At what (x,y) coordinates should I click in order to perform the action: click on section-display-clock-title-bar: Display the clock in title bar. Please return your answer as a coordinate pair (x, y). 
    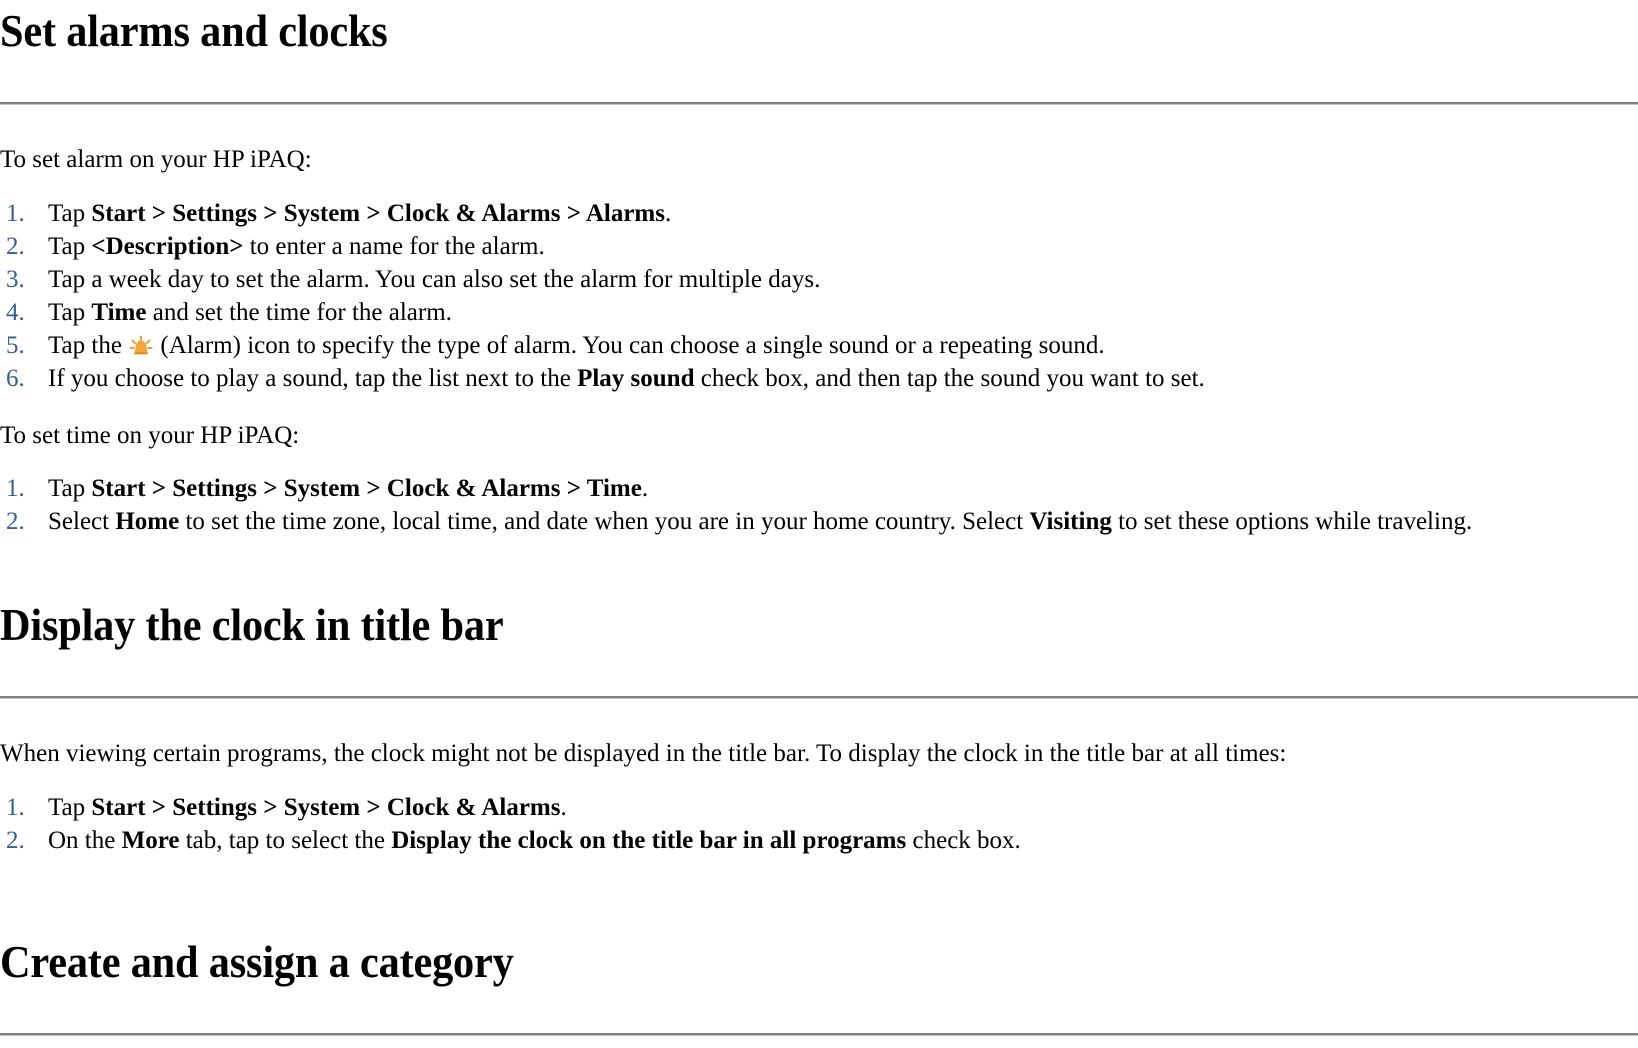
    Looking at the image, I should click on (819, 650).